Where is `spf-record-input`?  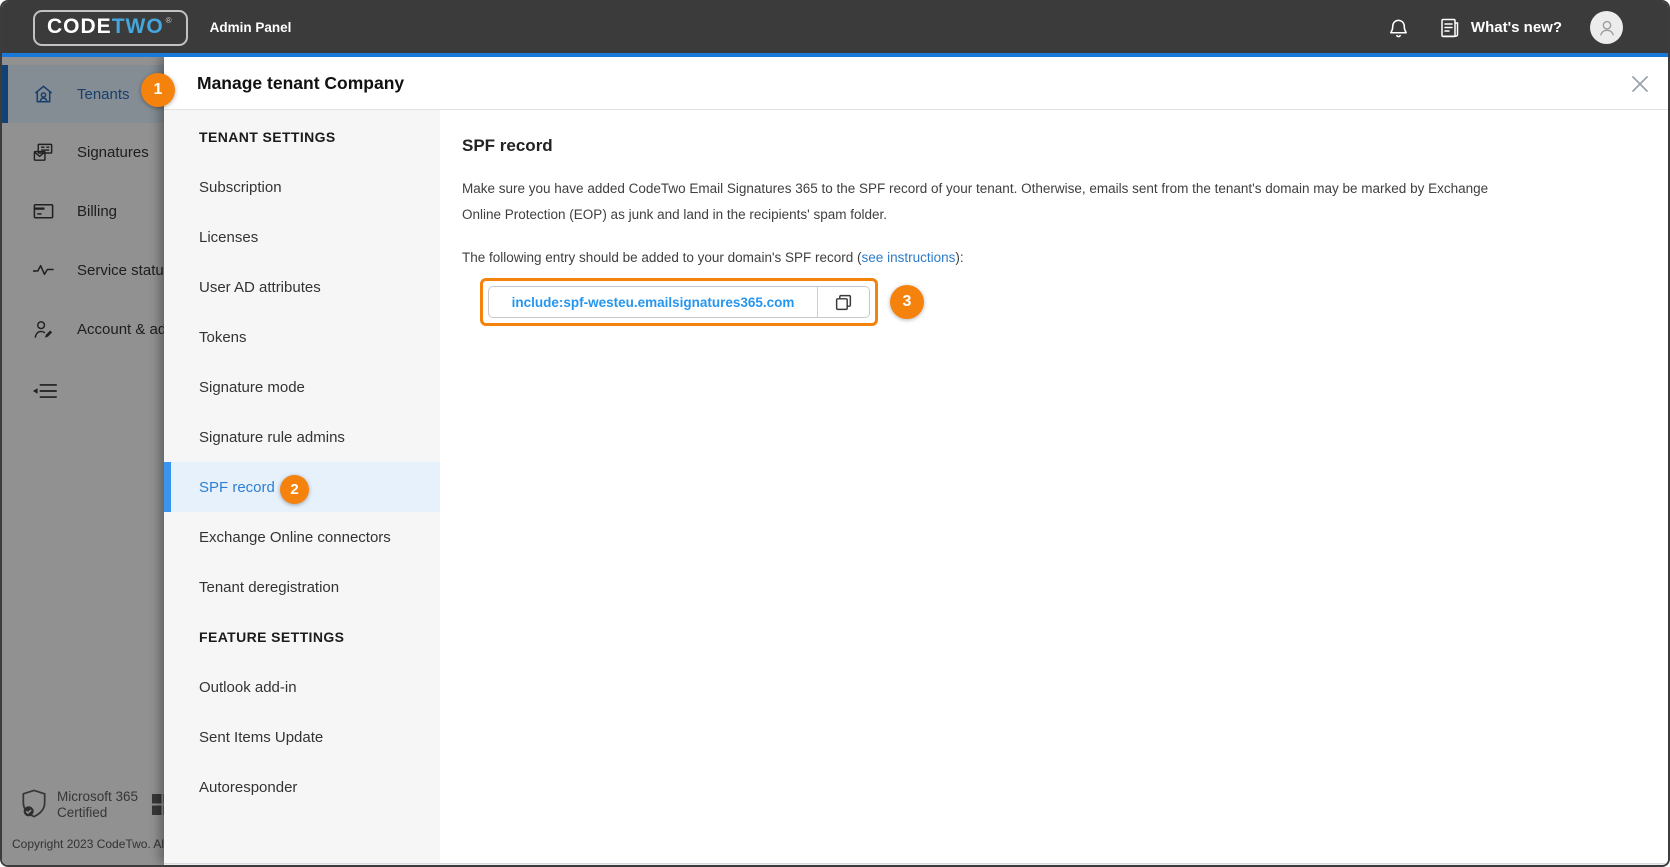 spf-record-input is located at coordinates (653, 302).